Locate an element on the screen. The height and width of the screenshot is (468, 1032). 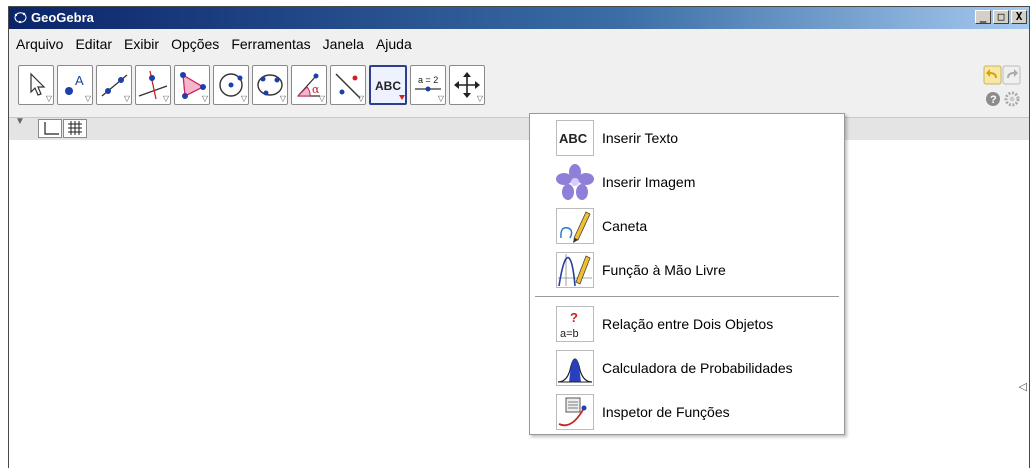
grid-toggle is located at coordinates (75, 128).